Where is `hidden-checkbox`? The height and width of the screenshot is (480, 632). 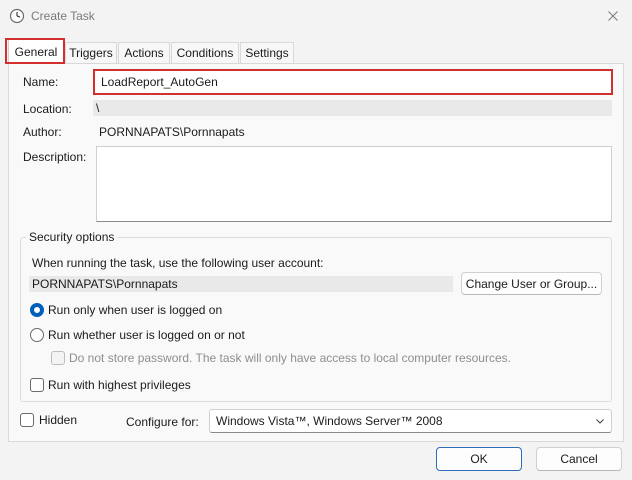
hidden-checkbox is located at coordinates (27, 420).